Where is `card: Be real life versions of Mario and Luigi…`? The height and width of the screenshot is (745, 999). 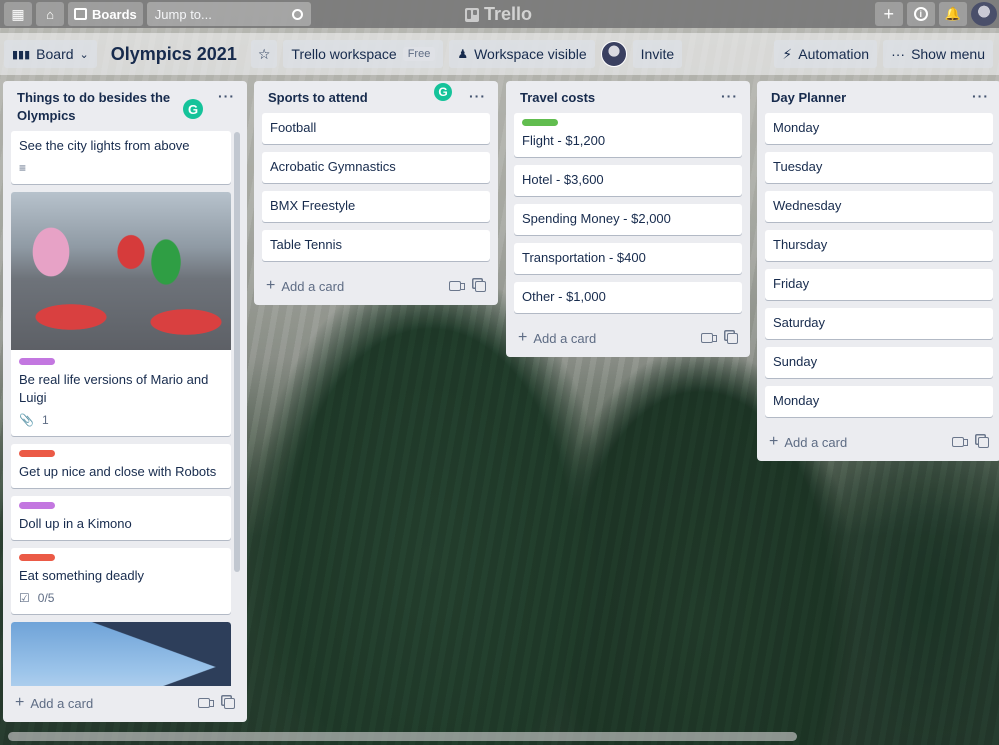
card: Be real life versions of Mario and Luigi… is located at coordinates (121, 314).